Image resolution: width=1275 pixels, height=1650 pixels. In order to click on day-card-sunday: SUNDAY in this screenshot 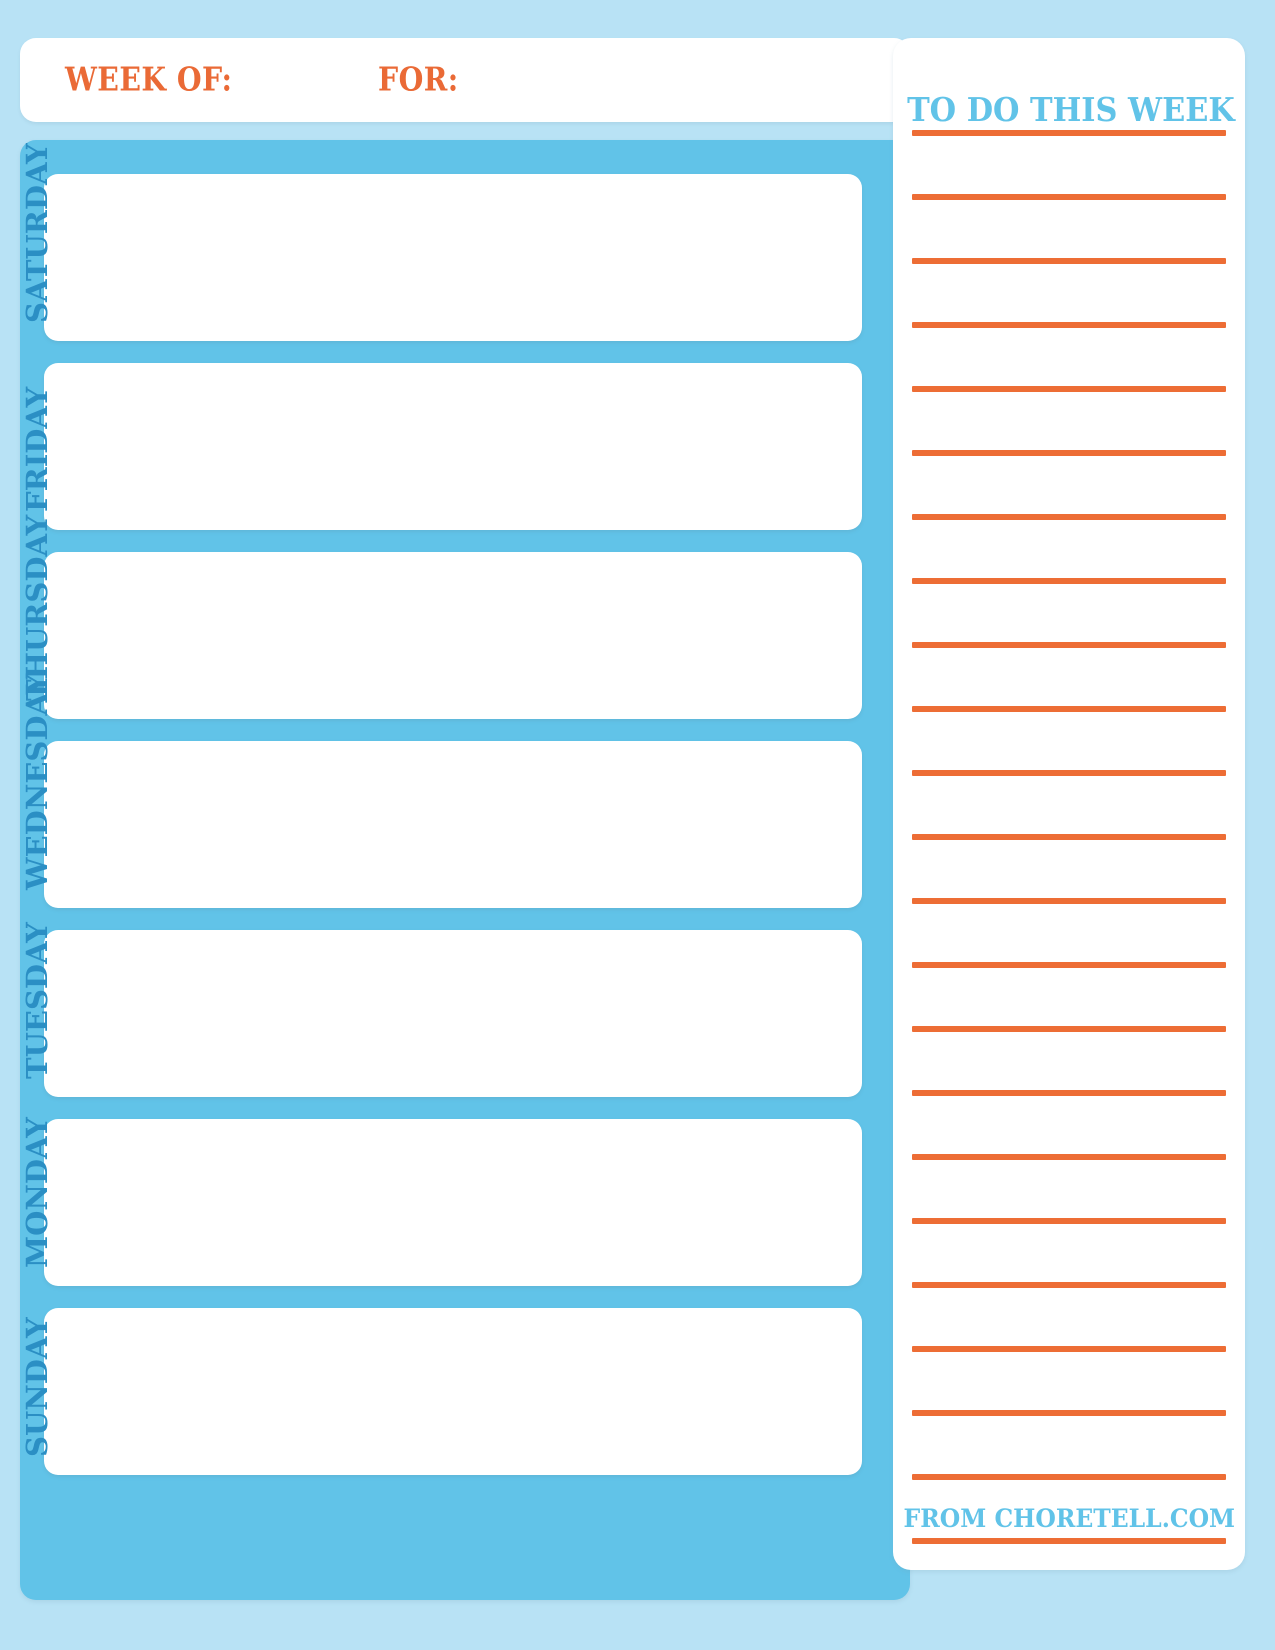, I will do `click(441, 1391)`.